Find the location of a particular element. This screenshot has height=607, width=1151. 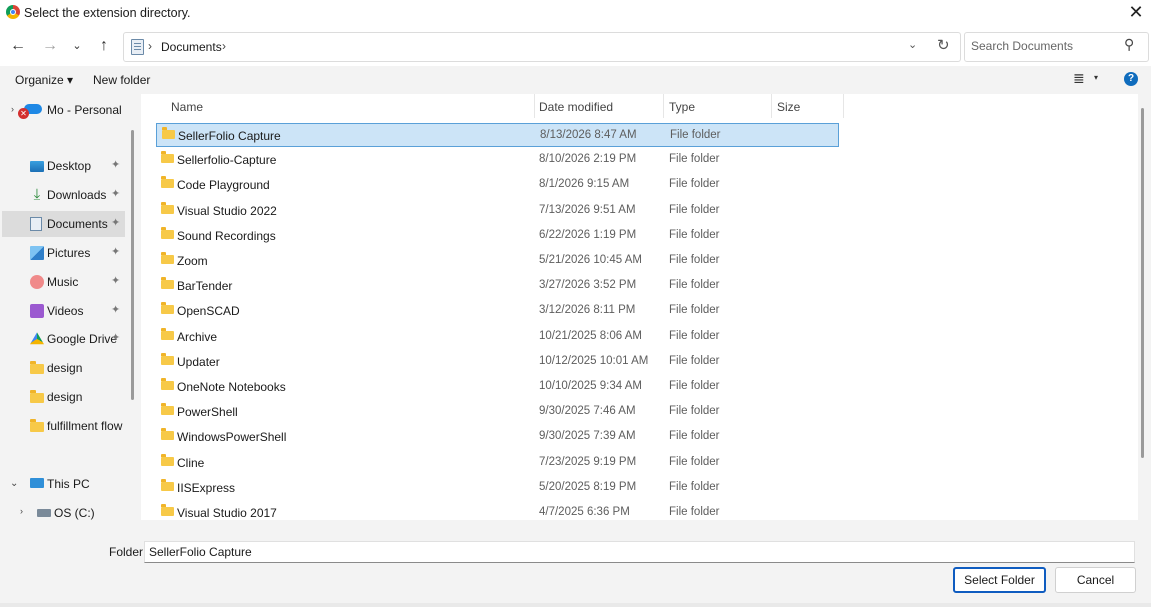

sidebar-item-pictures: Pictures ✦ is located at coordinates (63, 253).